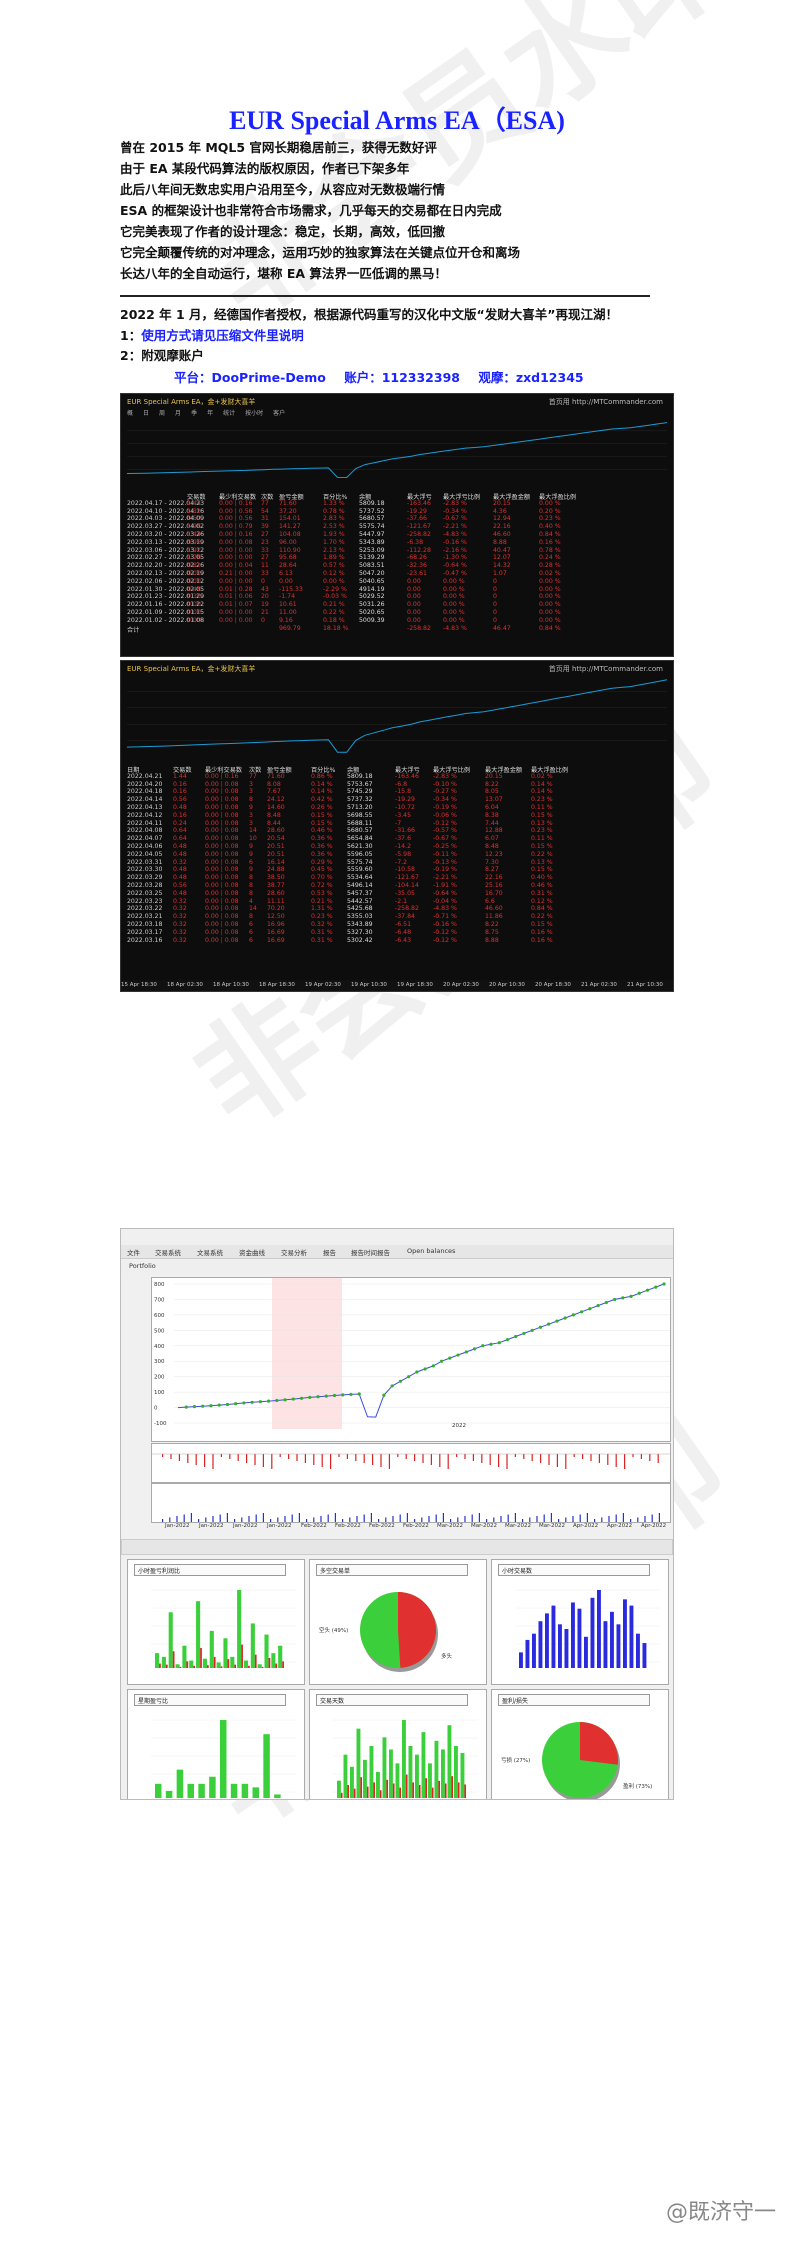 This screenshot has height=2246, width=794. Describe the element at coordinates (142, 1266) in the screenshot. I see `portfolio-selector: Portfolio` at that location.